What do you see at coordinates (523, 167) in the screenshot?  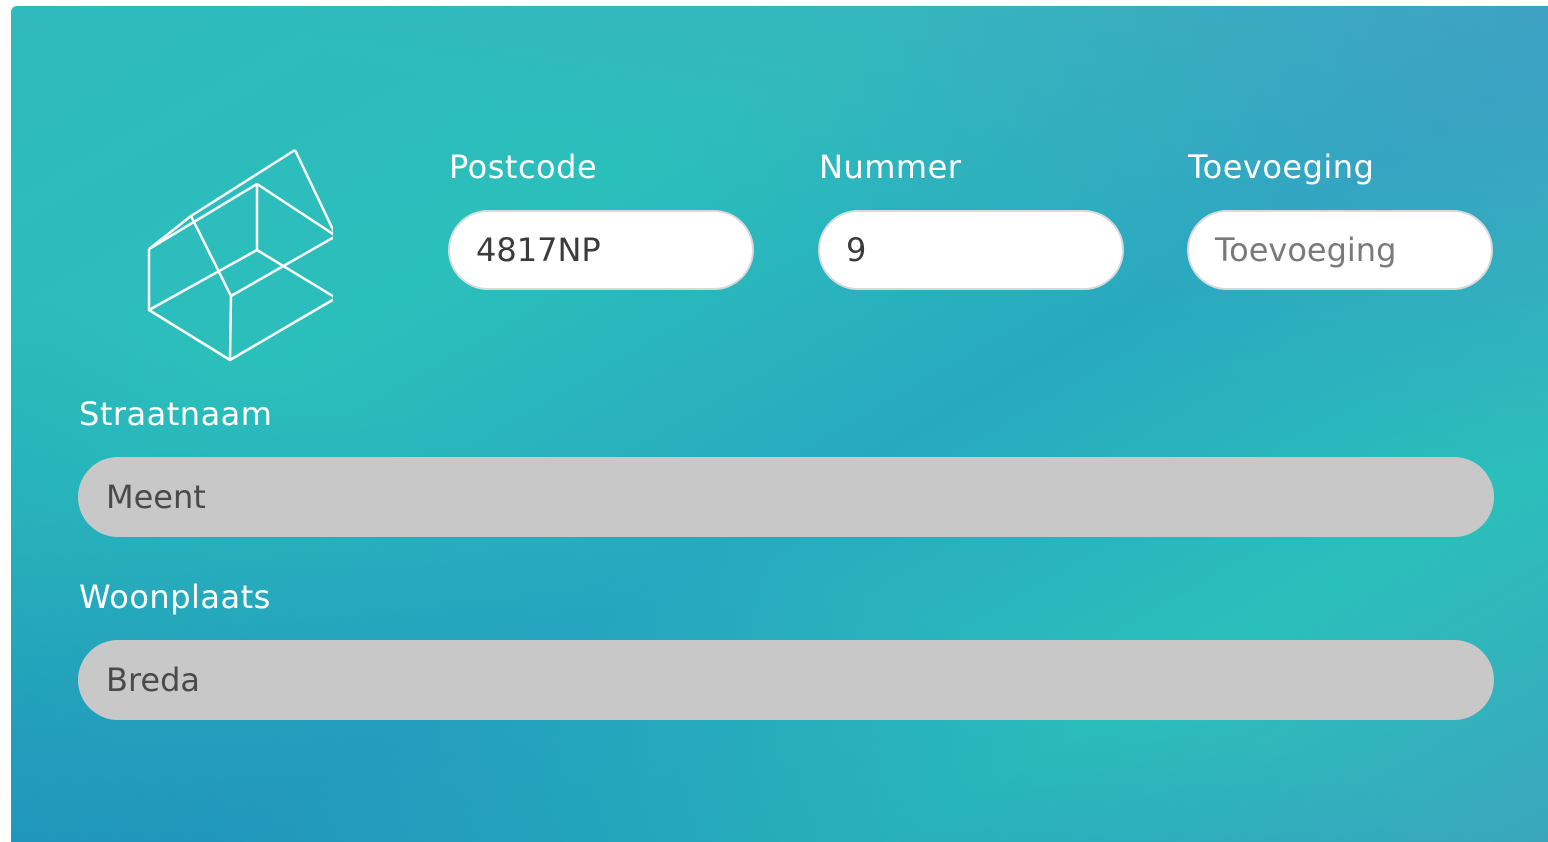 I see `postcode-label: Postcode` at bounding box center [523, 167].